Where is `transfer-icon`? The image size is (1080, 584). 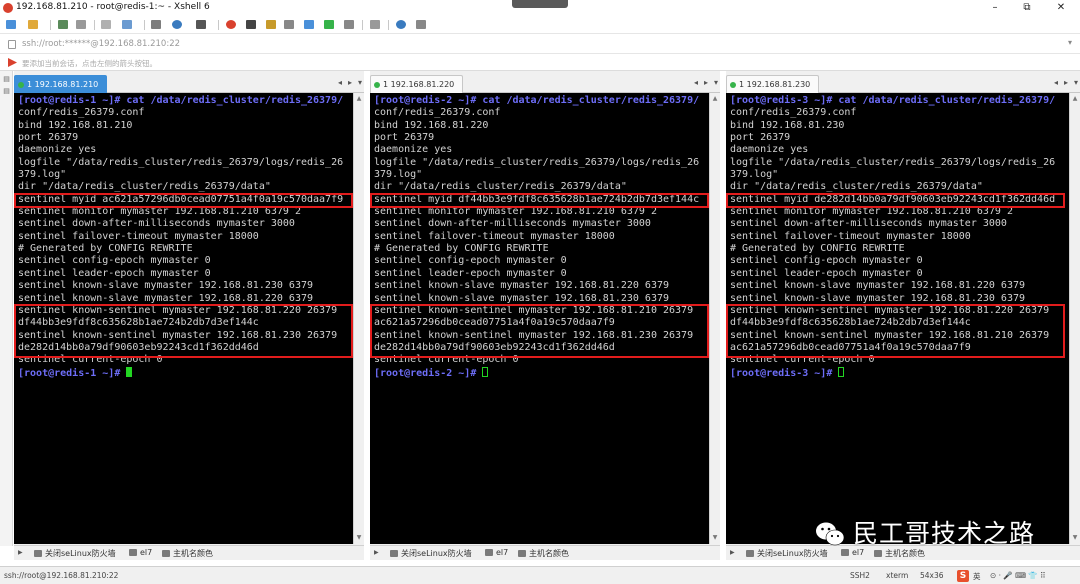
transfer-icon is located at coordinates (329, 25).